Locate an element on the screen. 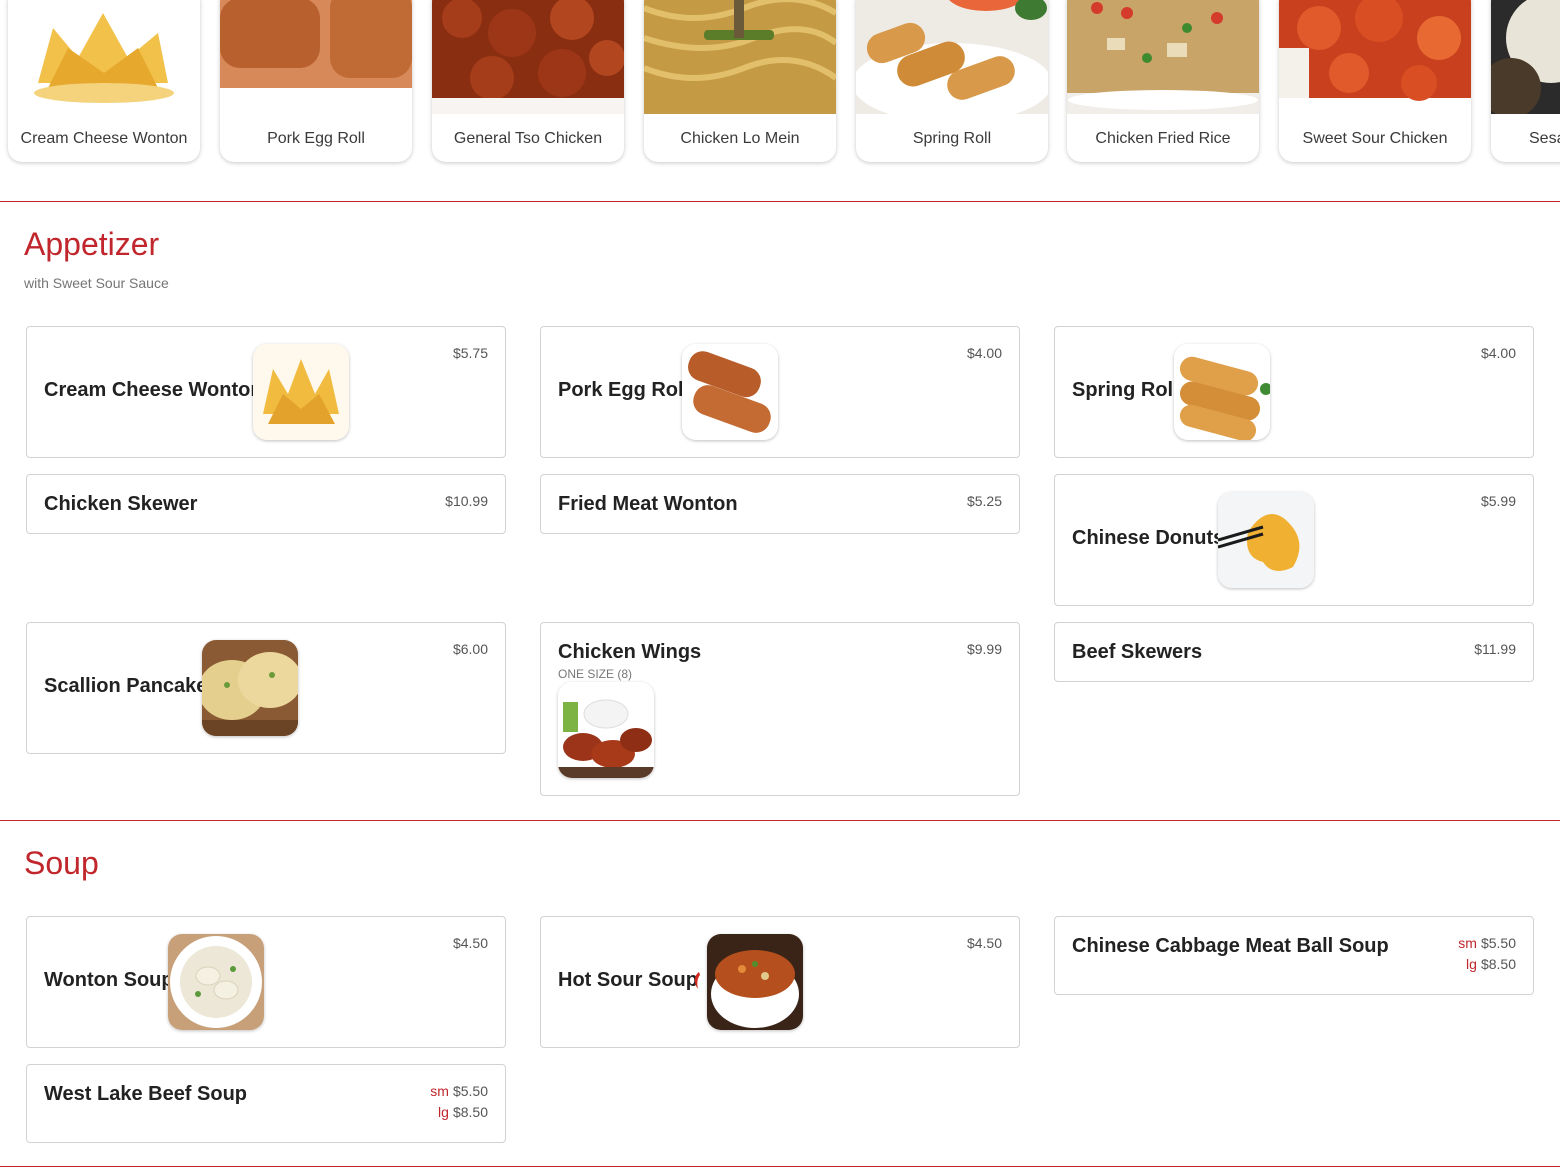 The height and width of the screenshot is (1174, 1560). appetizer-section-subtitle: with Sweet Sour Sauce is located at coordinates (96, 283).